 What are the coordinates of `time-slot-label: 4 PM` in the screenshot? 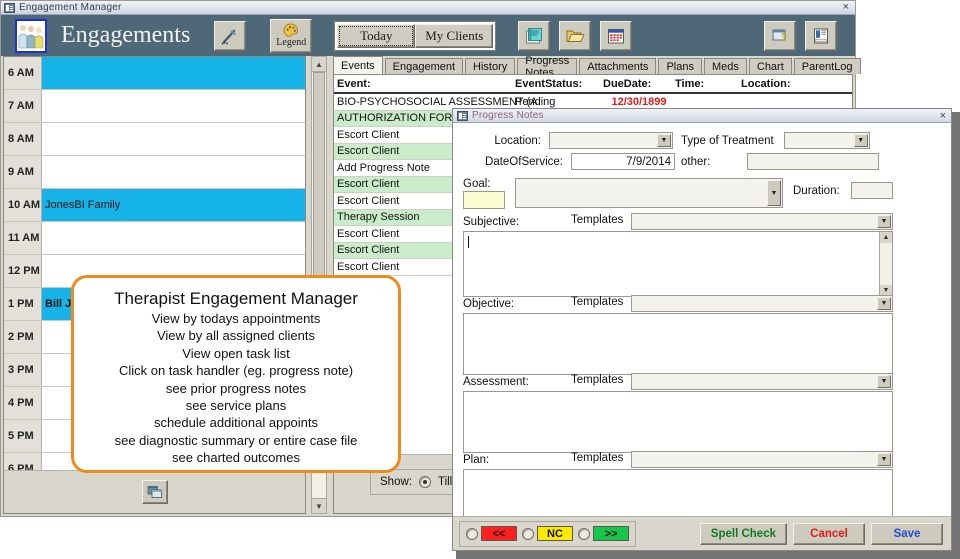 It's located at (23, 403).